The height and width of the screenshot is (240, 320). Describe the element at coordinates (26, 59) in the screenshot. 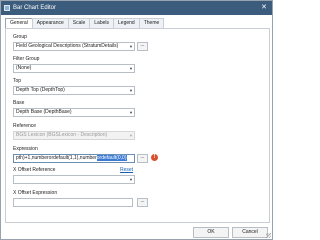

I see `filter-group-label: Filter Group` at that location.